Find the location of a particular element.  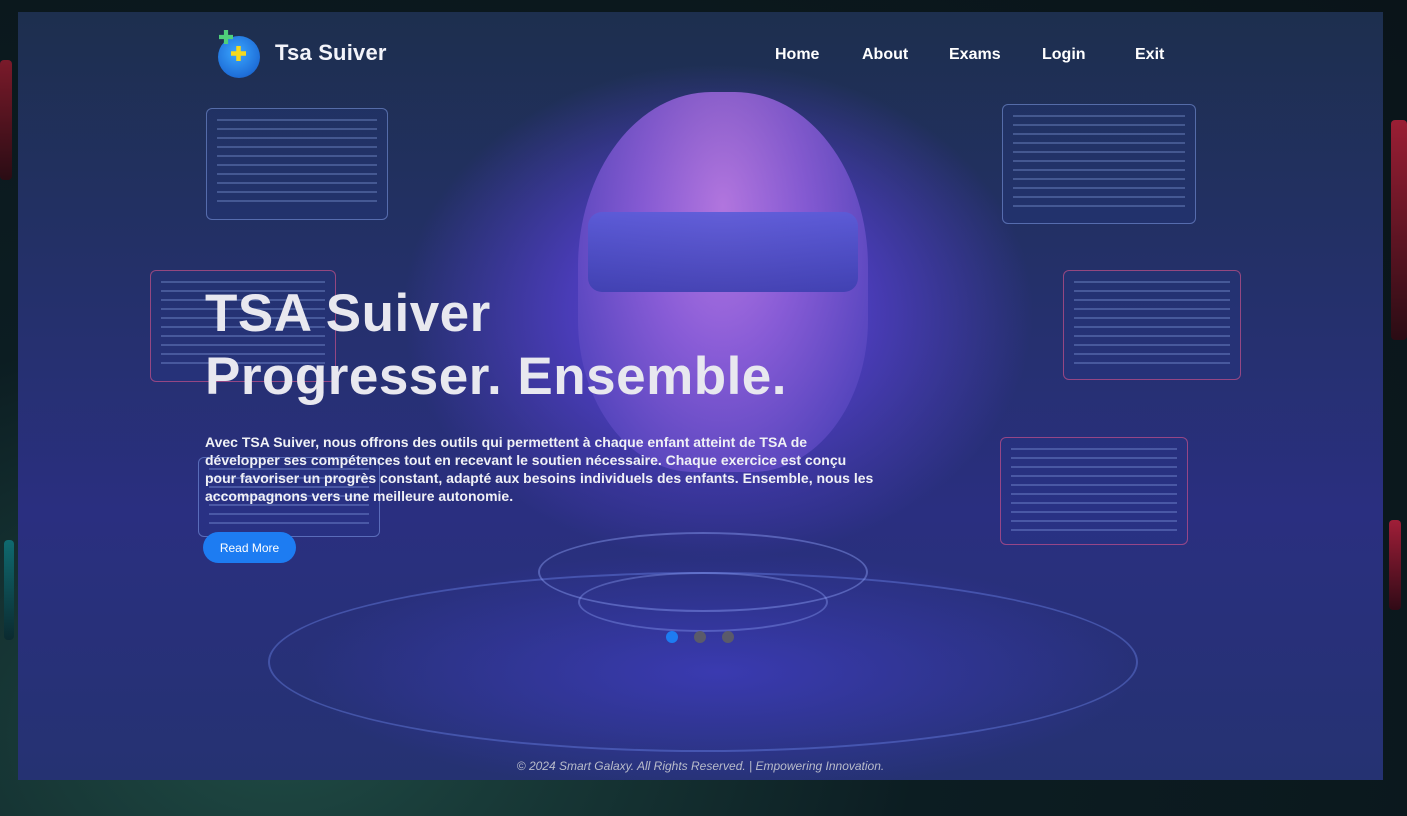

hologram-ring-decor is located at coordinates (703, 602).